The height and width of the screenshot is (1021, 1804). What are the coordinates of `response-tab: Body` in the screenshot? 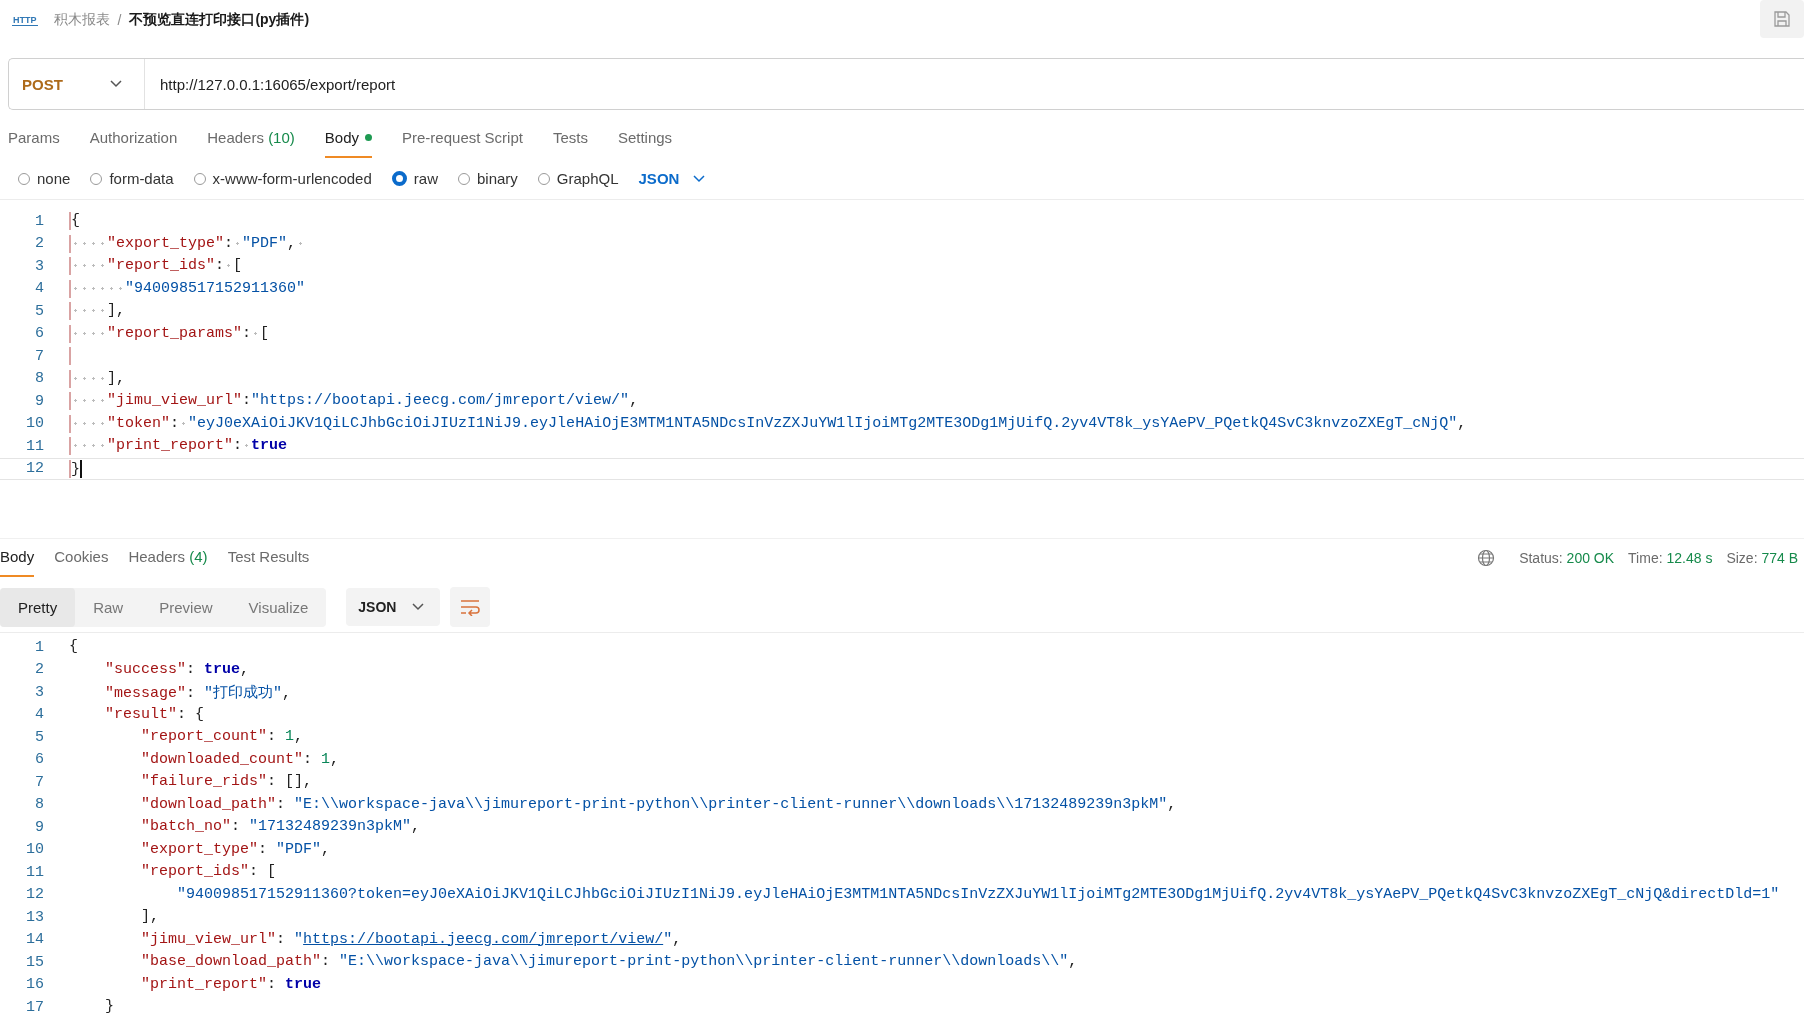 It's located at (17, 558).